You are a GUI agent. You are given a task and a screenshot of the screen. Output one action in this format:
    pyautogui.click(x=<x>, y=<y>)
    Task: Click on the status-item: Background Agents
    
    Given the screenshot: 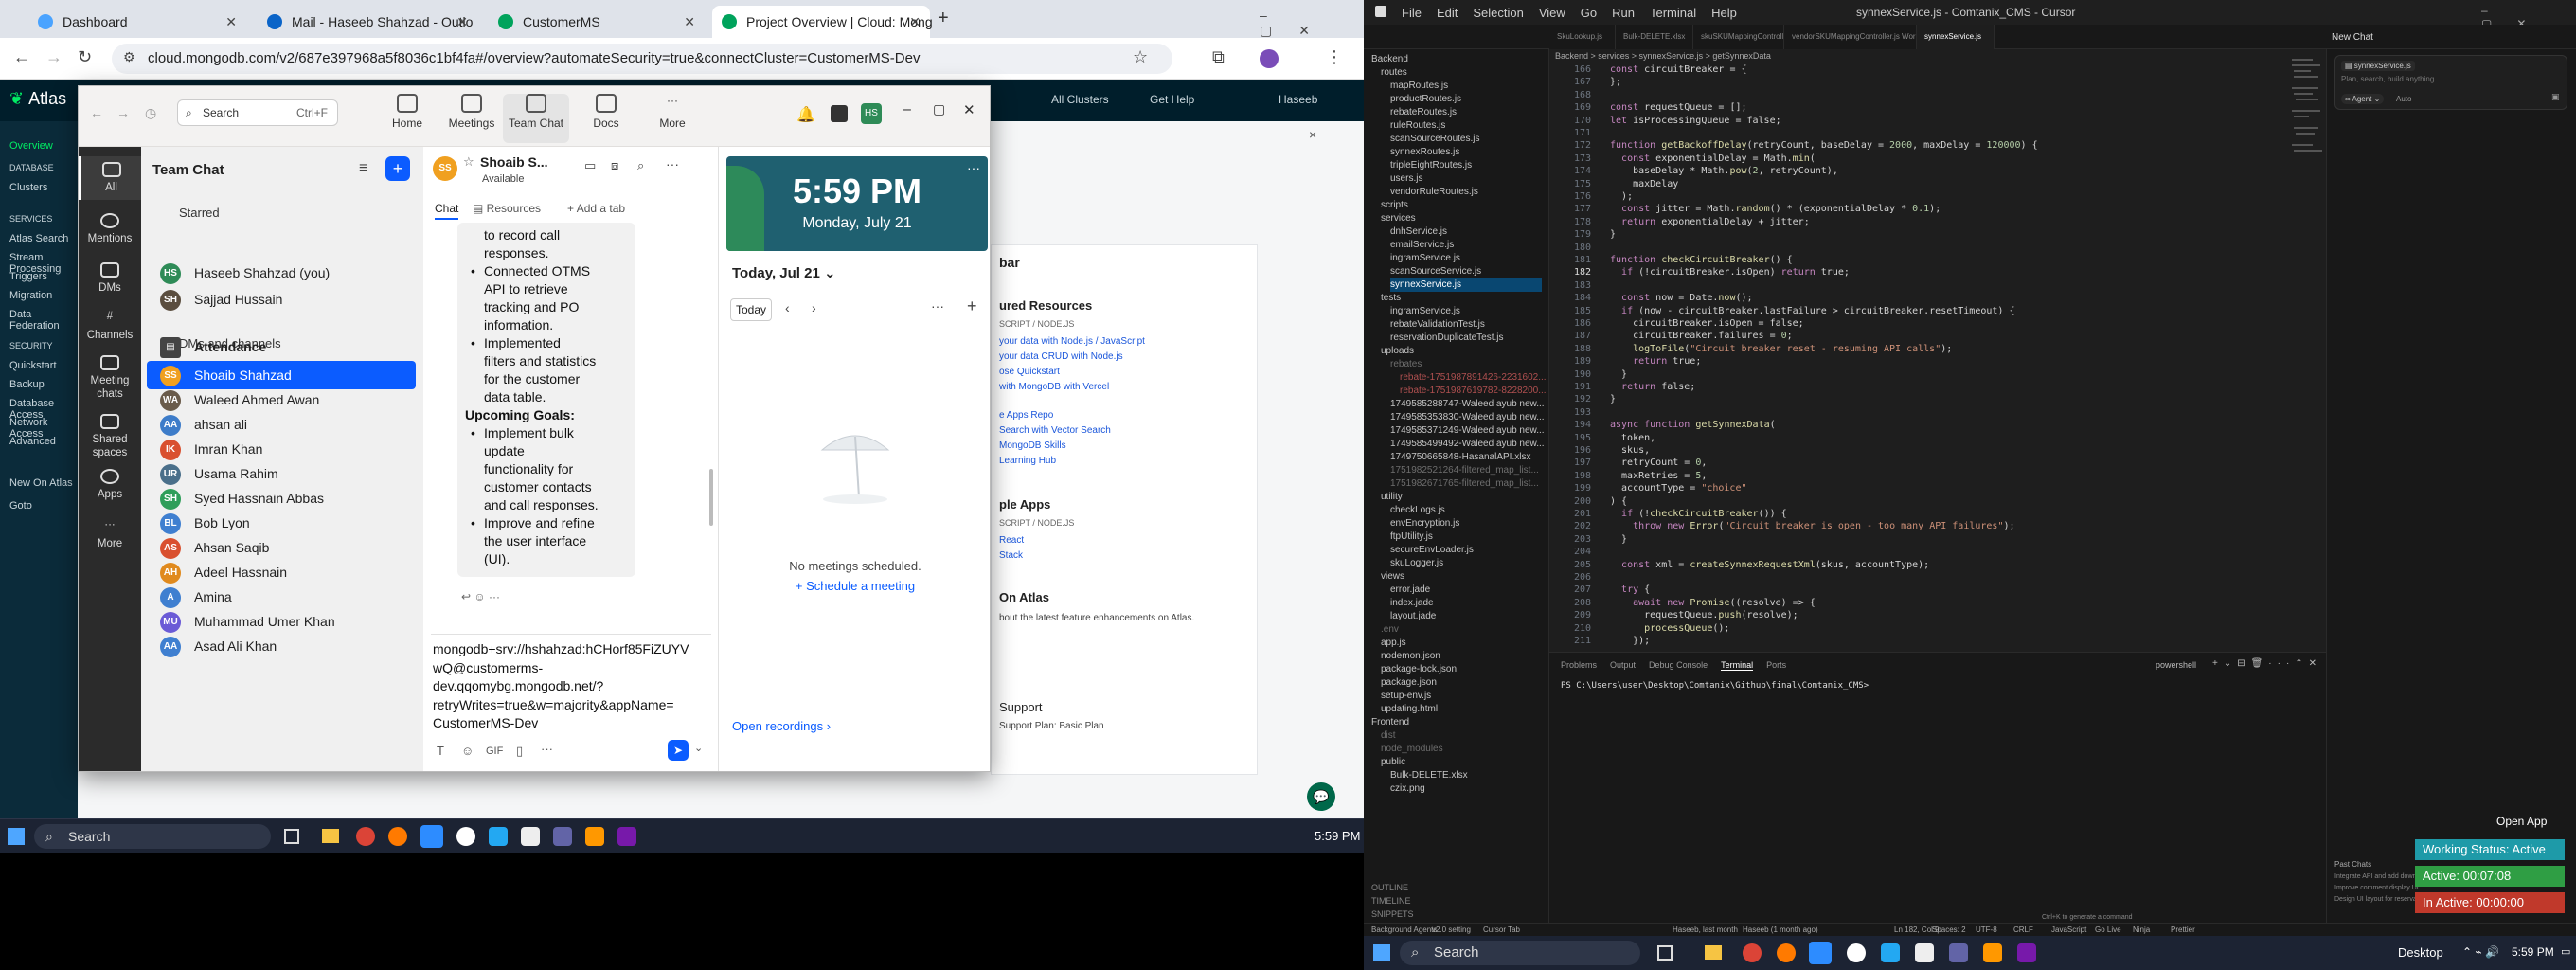 What is the action you would take?
    pyautogui.click(x=1404, y=929)
    